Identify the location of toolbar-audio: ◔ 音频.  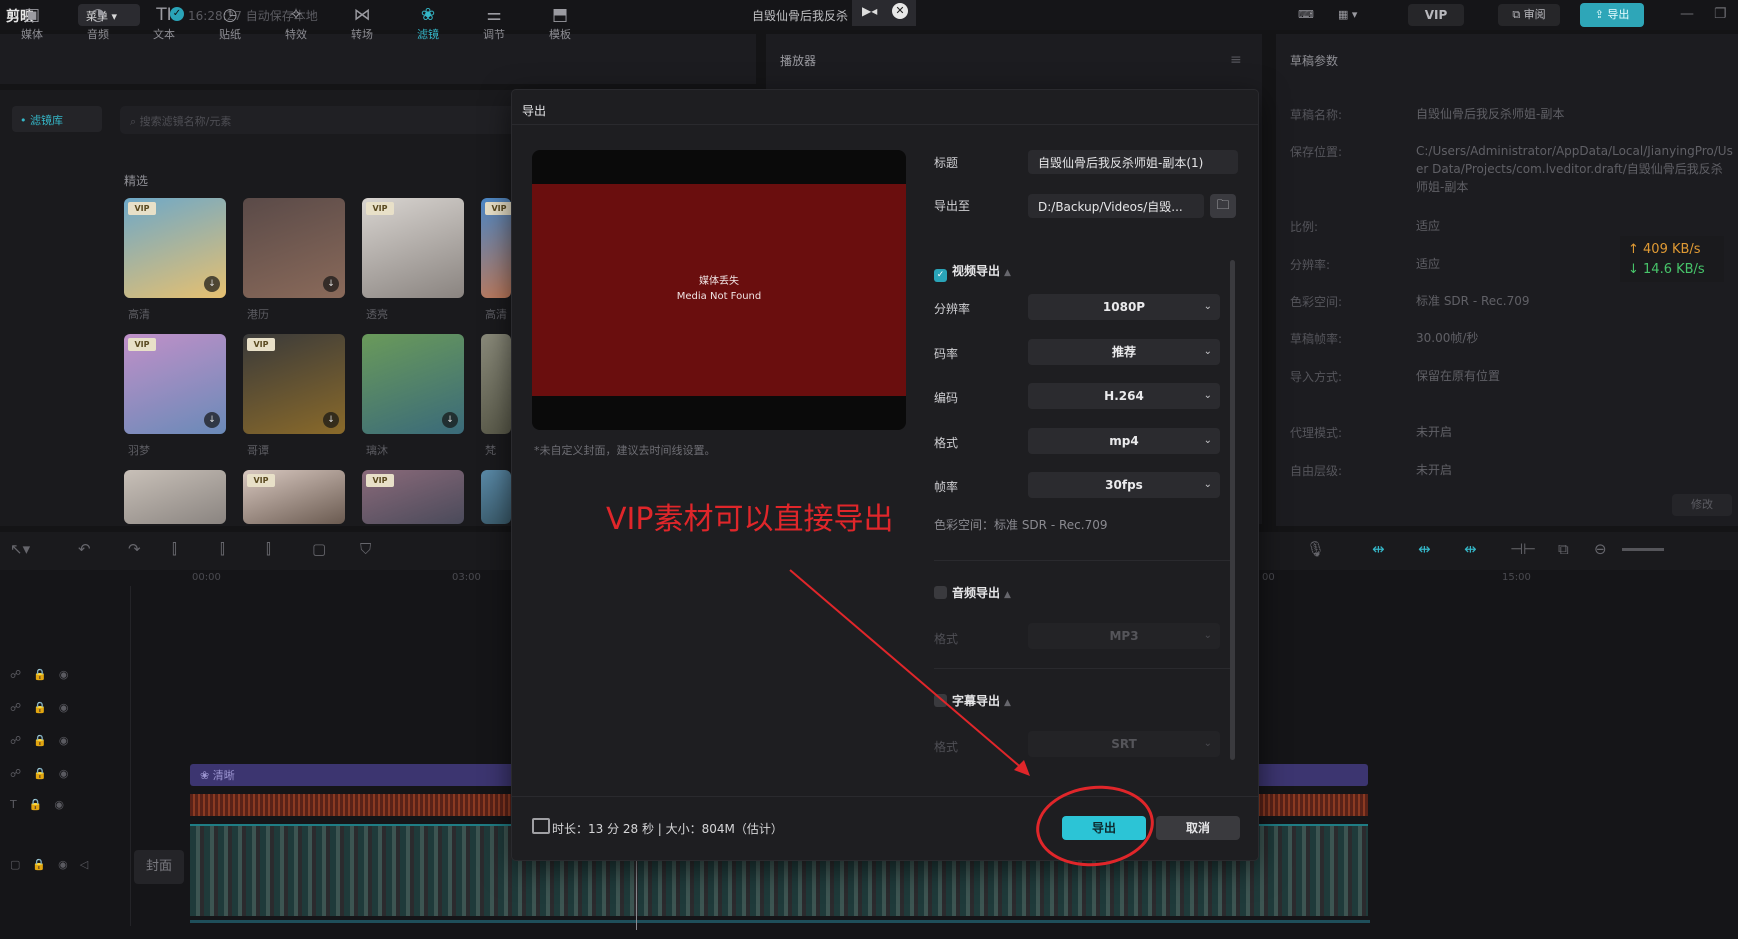
(98, 23).